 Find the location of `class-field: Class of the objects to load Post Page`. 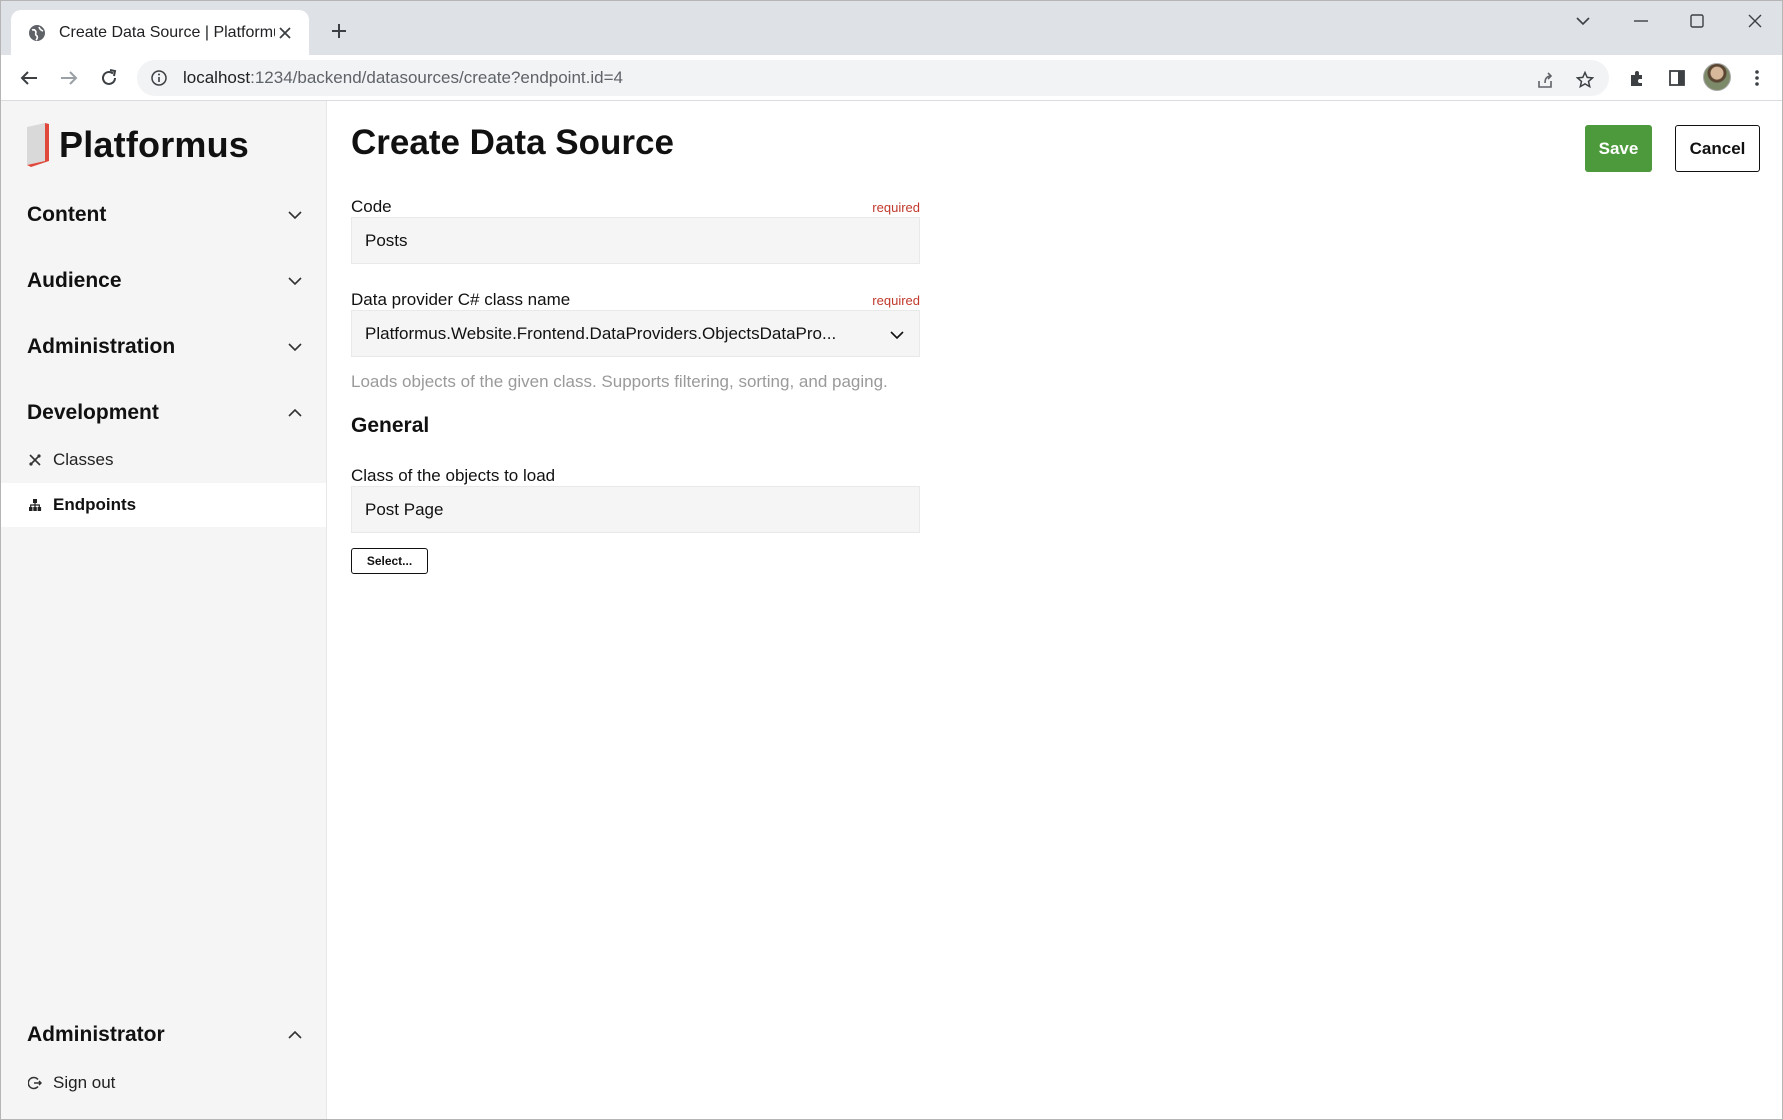

class-field: Class of the objects to load Post Page is located at coordinates (635, 501).